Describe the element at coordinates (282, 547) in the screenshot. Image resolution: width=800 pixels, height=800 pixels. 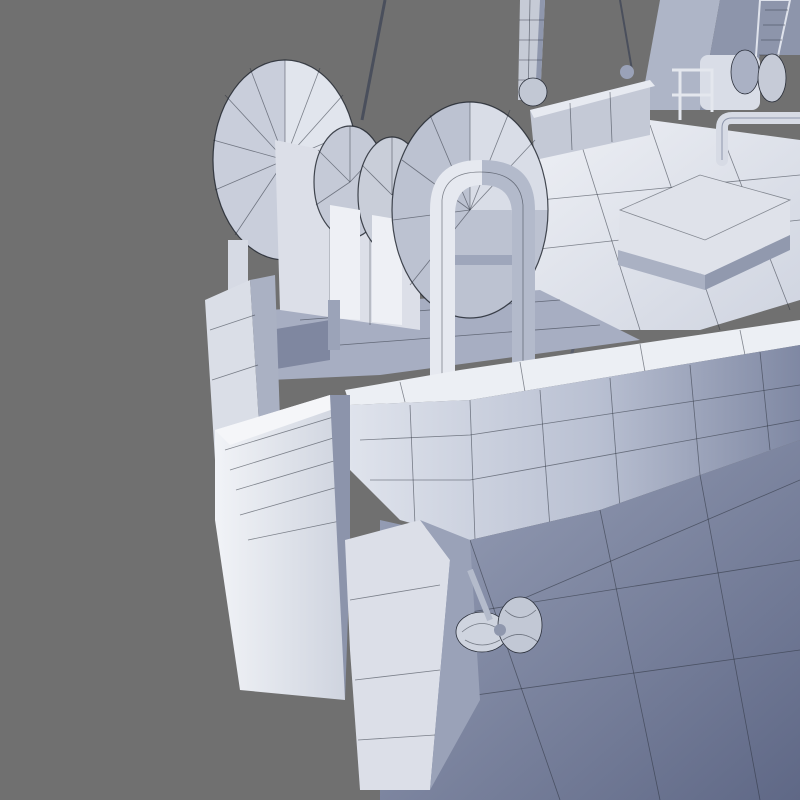
I see `rudder` at that location.